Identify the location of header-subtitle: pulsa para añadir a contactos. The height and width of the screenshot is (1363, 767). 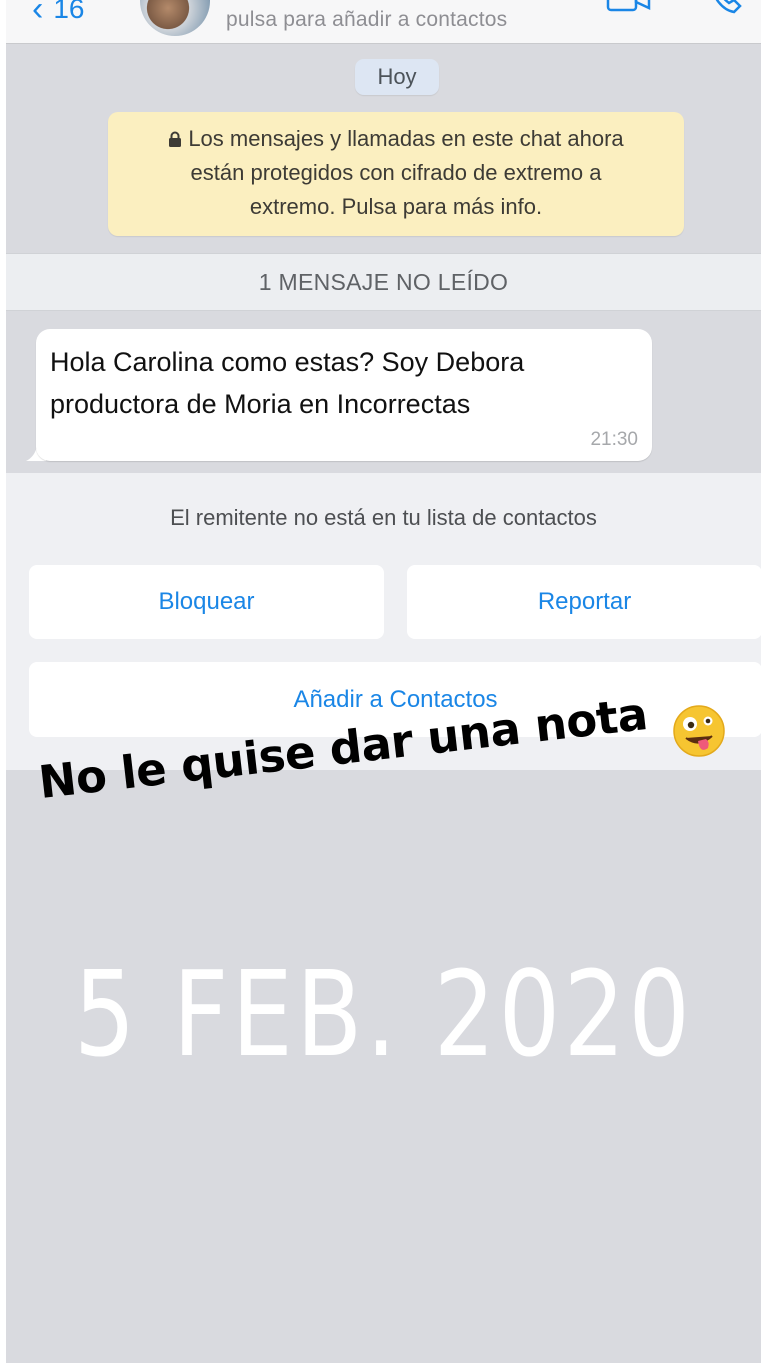
(366, 20).